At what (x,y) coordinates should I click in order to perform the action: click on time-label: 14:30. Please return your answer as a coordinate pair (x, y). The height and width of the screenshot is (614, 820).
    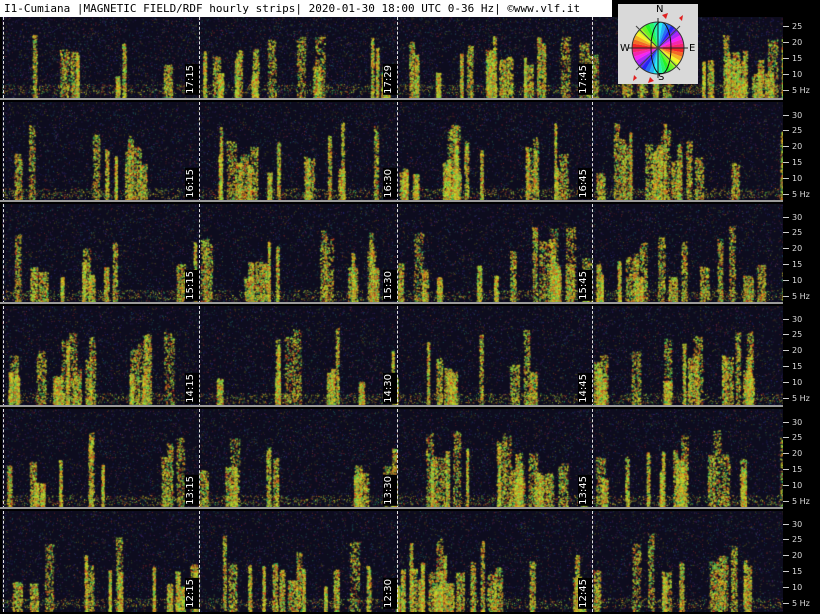
    Looking at the image, I should click on (390, 388).